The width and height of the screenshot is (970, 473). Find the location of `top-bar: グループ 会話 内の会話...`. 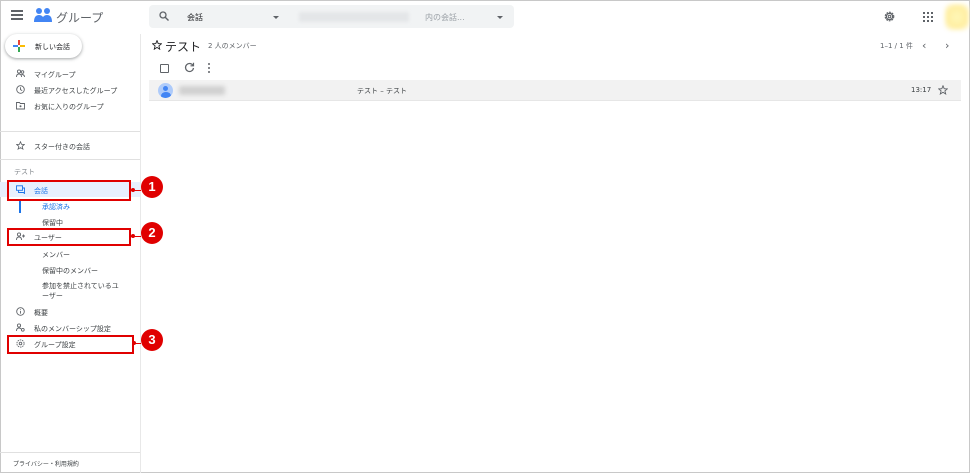

top-bar: グループ 会話 内の会話... is located at coordinates (485, 17).